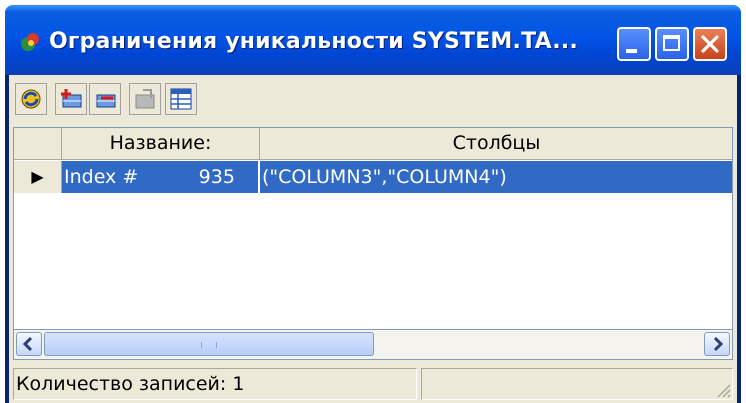 This screenshot has height=403, width=746. Describe the element at coordinates (577, 384) in the screenshot. I see `status-panel-secondary` at that location.